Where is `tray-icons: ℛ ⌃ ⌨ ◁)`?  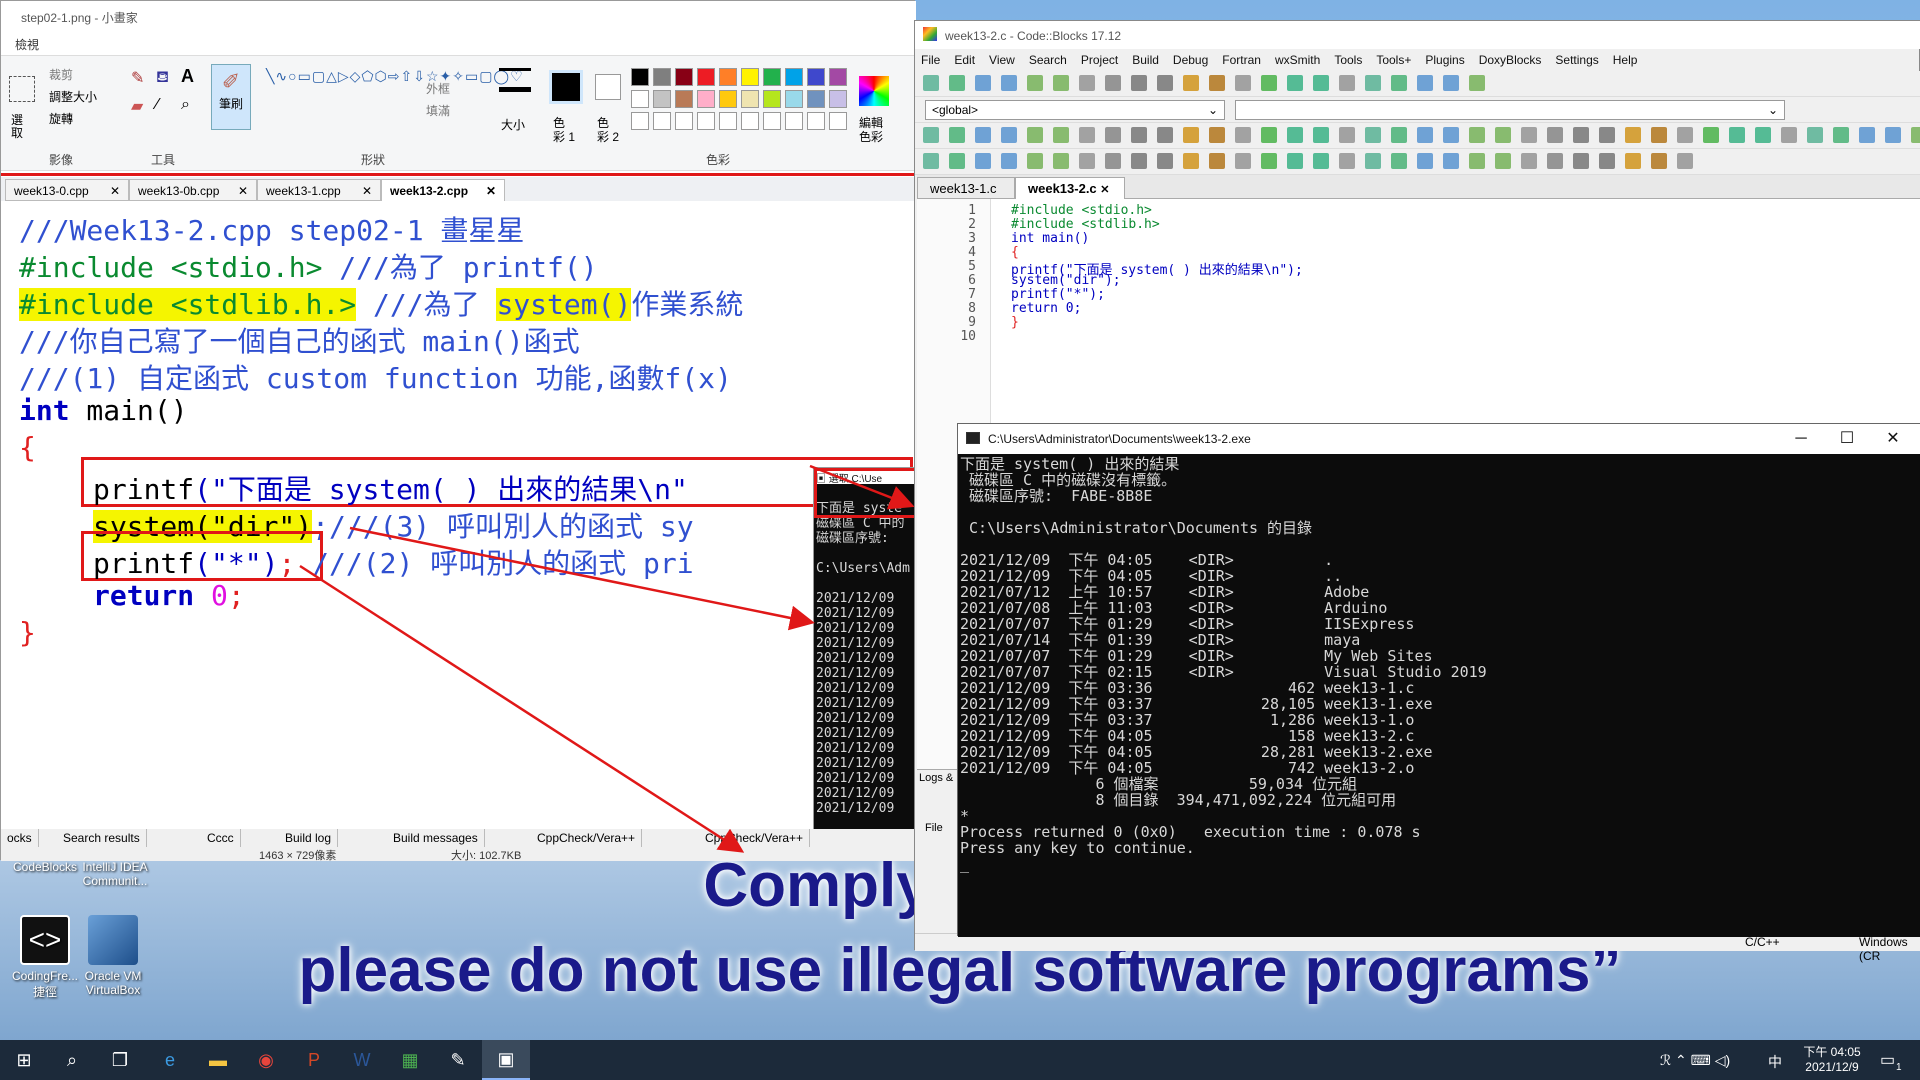 tray-icons: ℛ ⌃ ⌨ ◁) is located at coordinates (1695, 1060).